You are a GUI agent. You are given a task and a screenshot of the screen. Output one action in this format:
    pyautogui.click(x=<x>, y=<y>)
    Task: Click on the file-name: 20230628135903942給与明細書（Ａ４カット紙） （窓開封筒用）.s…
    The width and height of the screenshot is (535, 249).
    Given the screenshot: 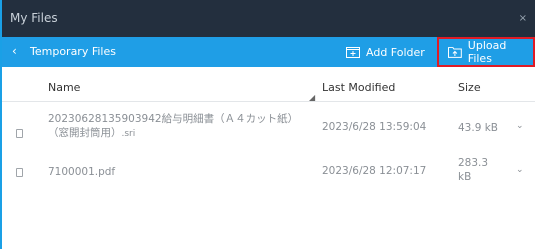 What is the action you would take?
    pyautogui.click(x=173, y=126)
    